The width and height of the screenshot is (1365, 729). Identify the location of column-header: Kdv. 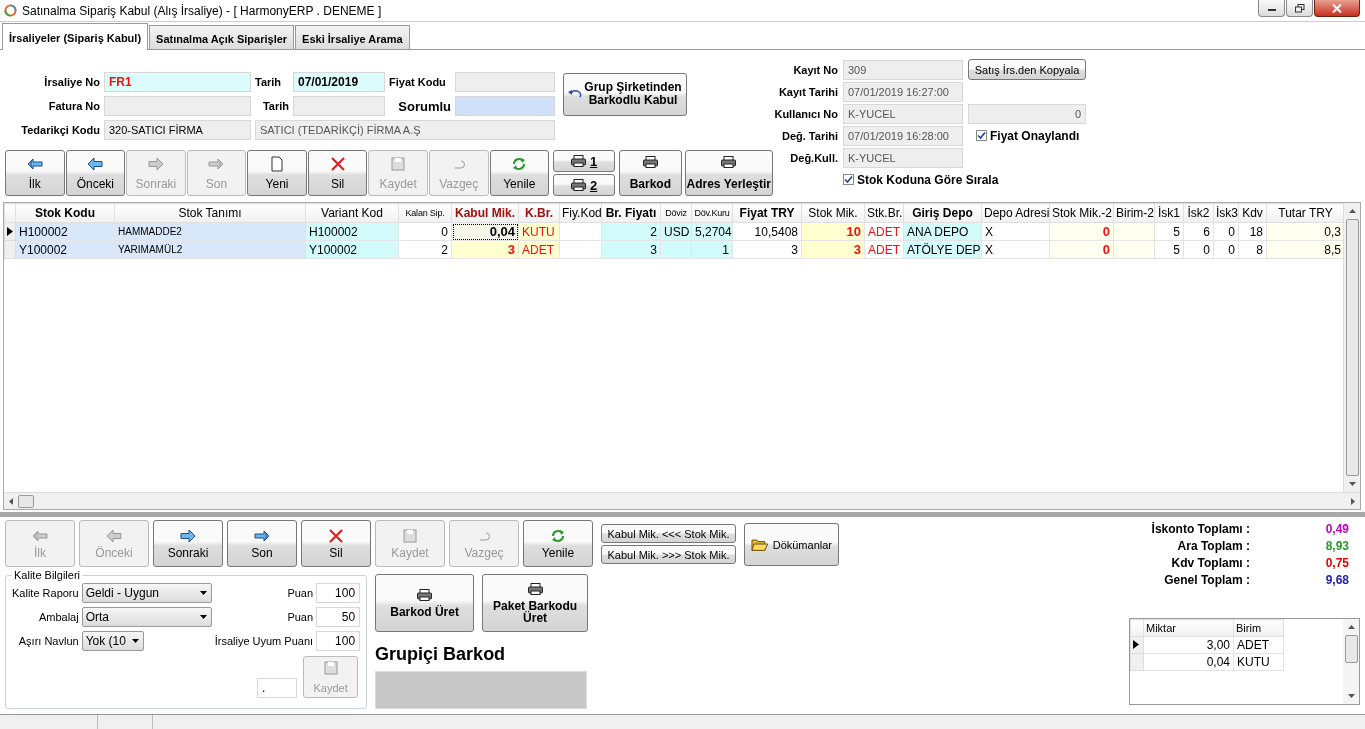
(1252, 213).